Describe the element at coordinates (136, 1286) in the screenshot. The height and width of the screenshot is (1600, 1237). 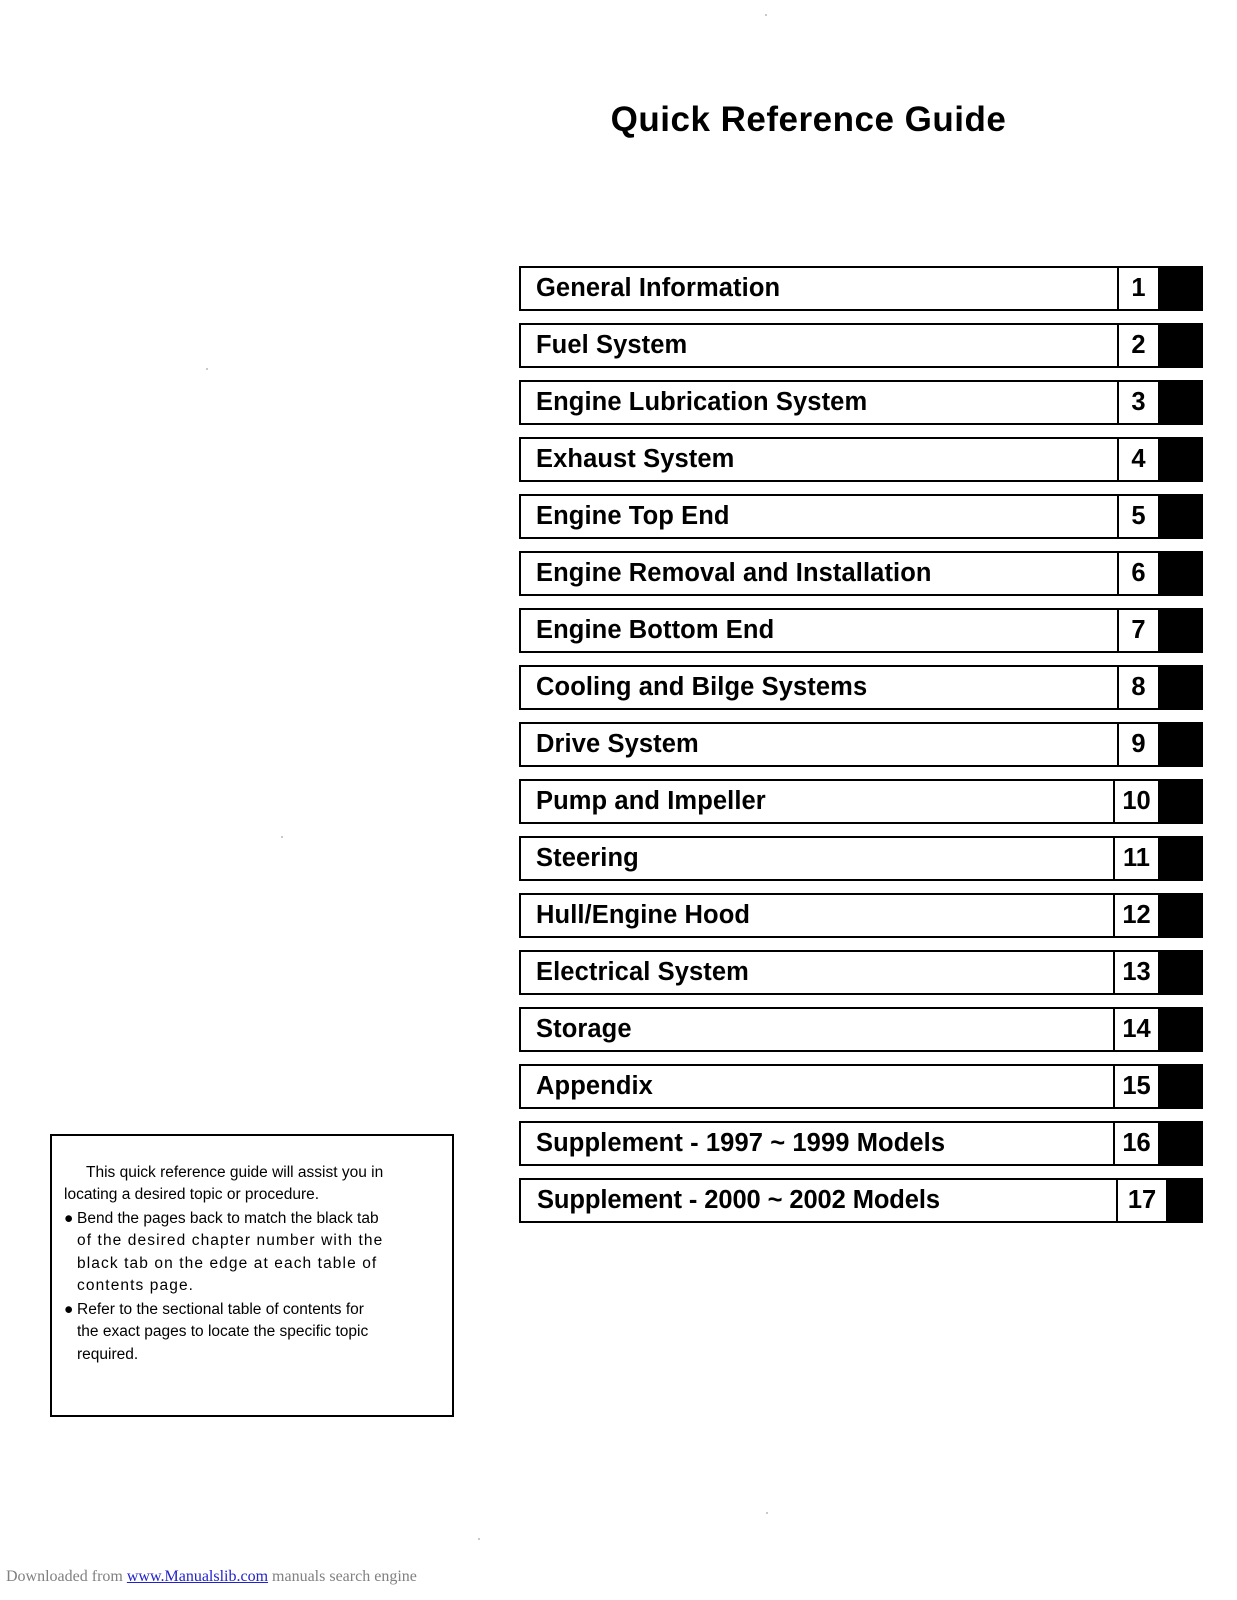
I see `note-line: contents page.` at that location.